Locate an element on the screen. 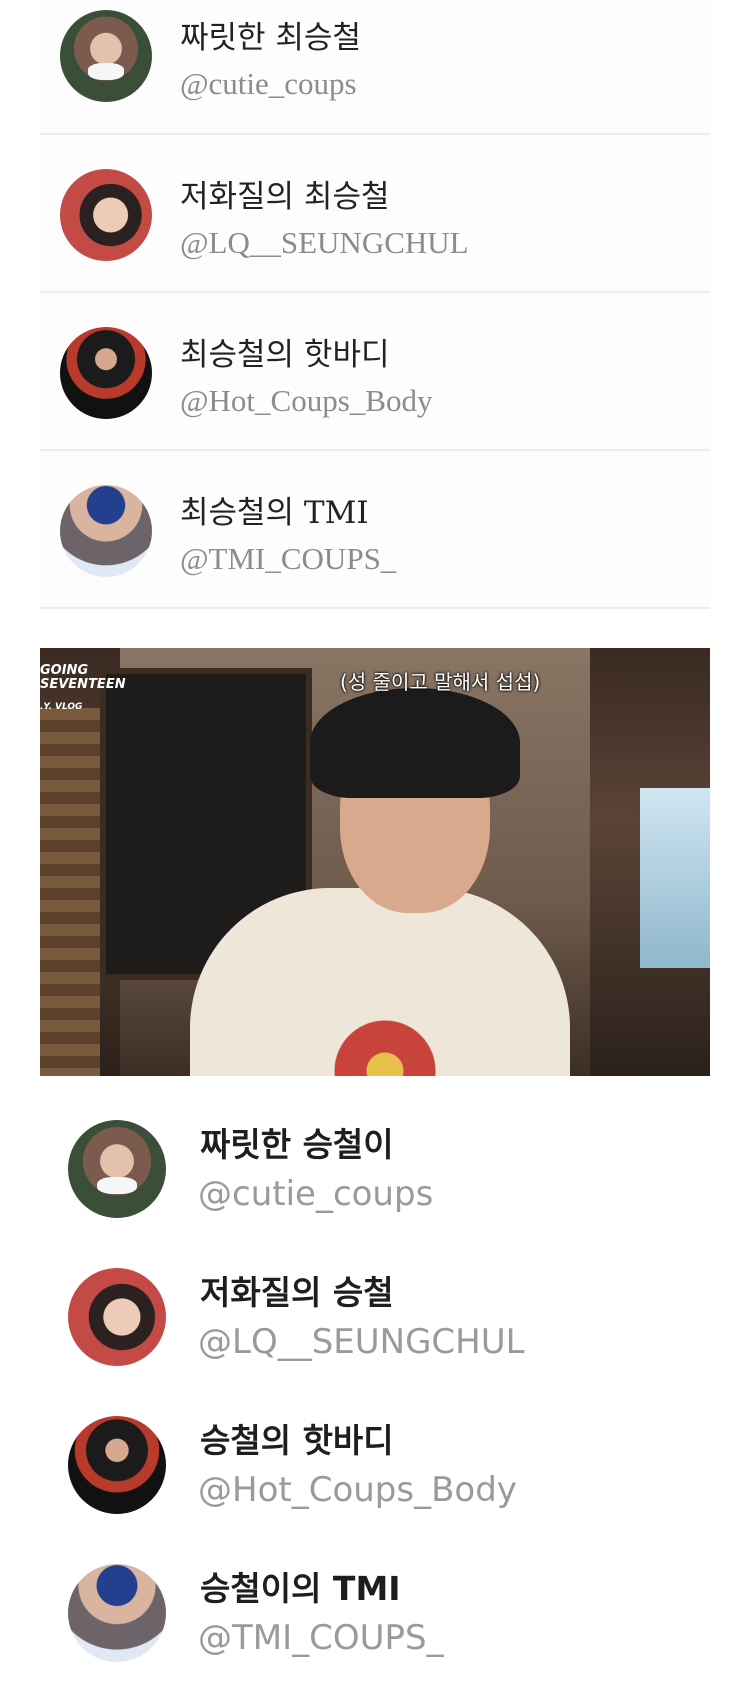 This screenshot has width=750, height=1692. account-name: 승철의 핫바디 is located at coordinates (297, 1440).